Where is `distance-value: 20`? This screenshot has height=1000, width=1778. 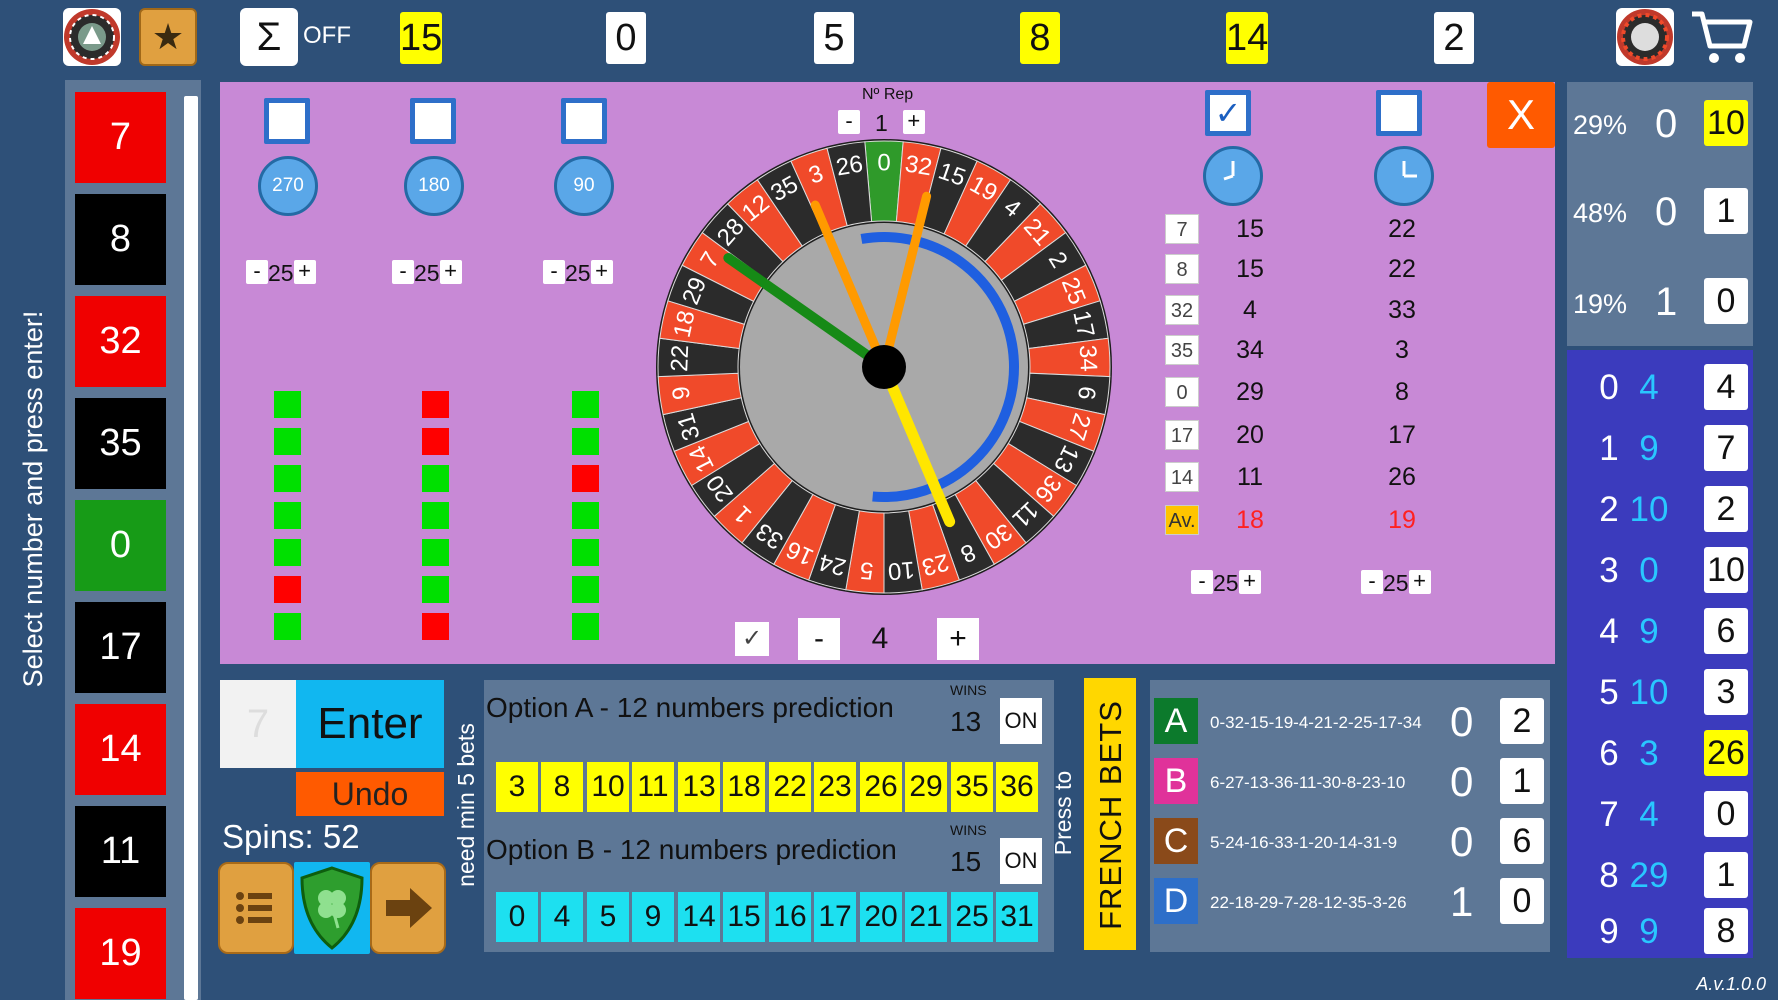 distance-value: 20 is located at coordinates (1250, 435).